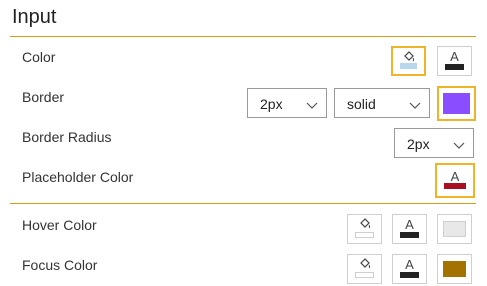  I want to click on color-fill-button, so click(408, 61).